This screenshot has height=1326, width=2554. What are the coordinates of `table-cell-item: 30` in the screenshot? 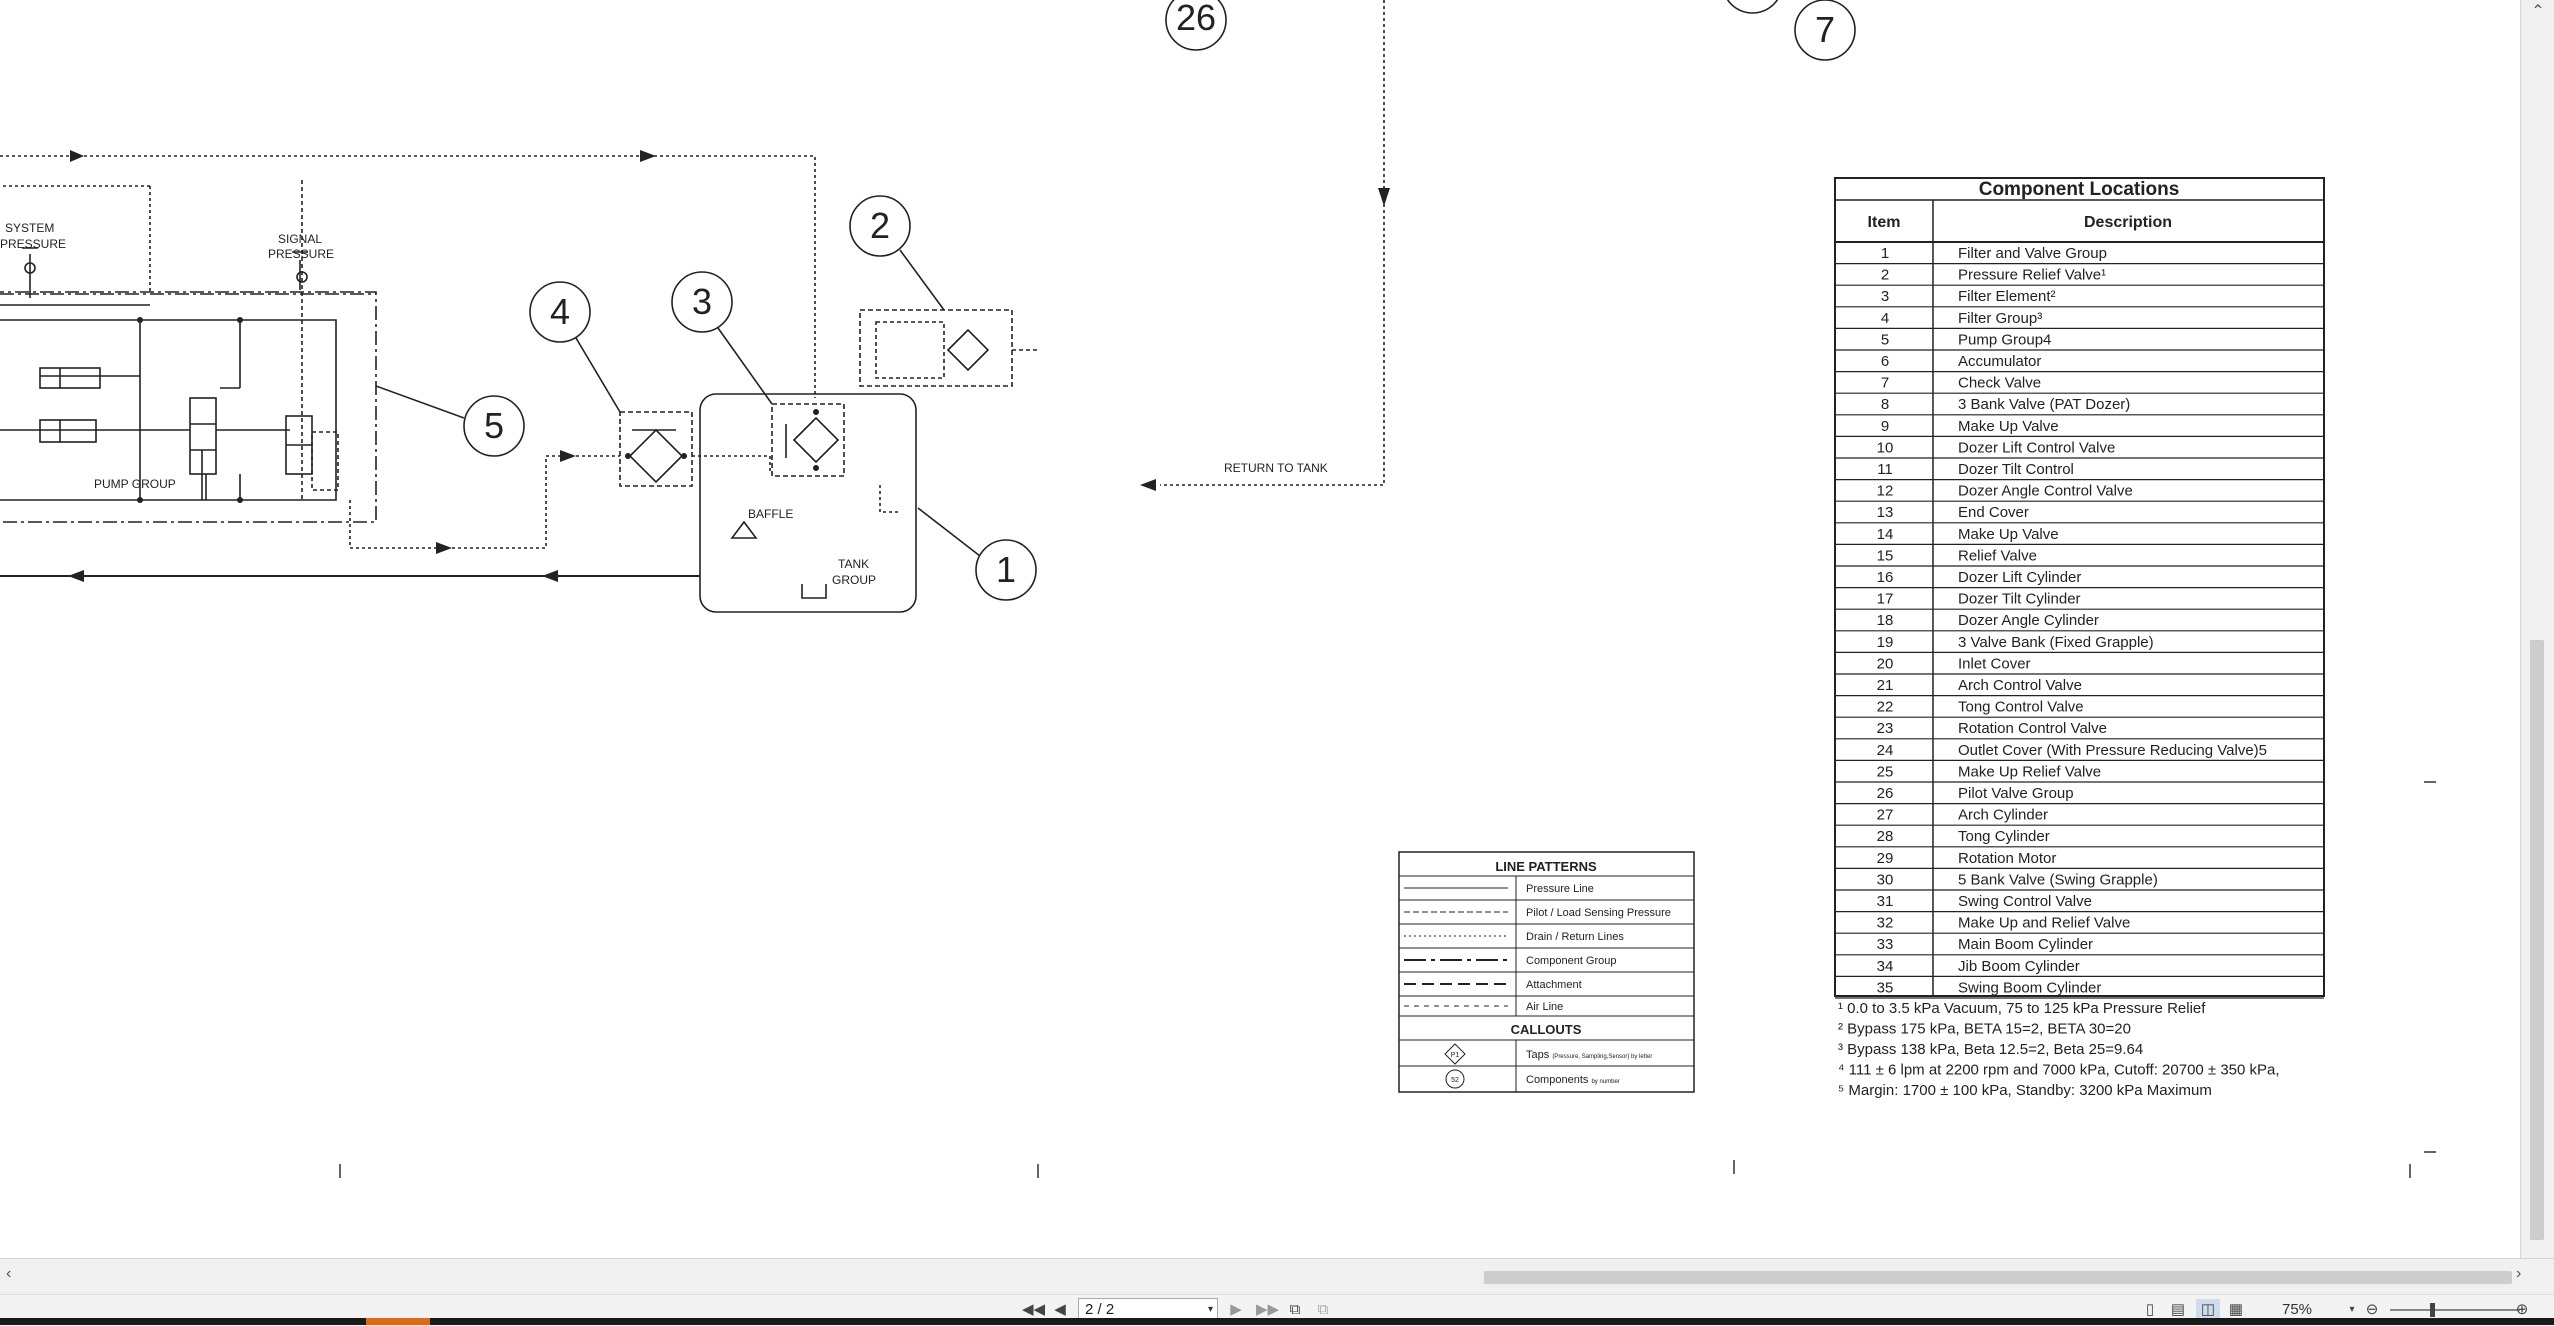 It's located at (1885, 879).